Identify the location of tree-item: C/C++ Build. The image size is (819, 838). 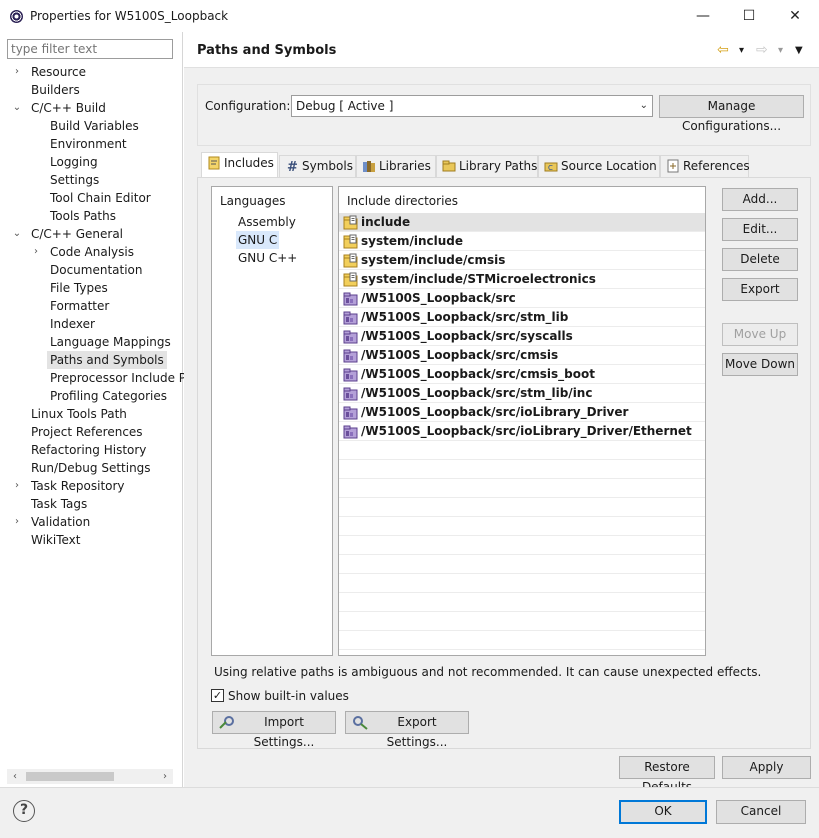
(68, 108).